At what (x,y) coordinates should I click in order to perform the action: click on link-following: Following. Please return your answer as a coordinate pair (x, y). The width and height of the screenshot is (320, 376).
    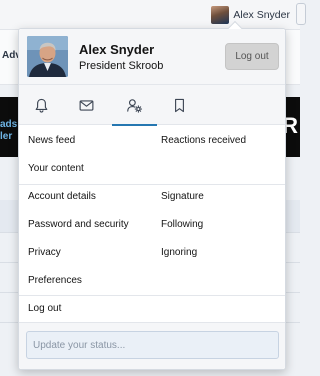
    Looking at the image, I should click on (182, 225).